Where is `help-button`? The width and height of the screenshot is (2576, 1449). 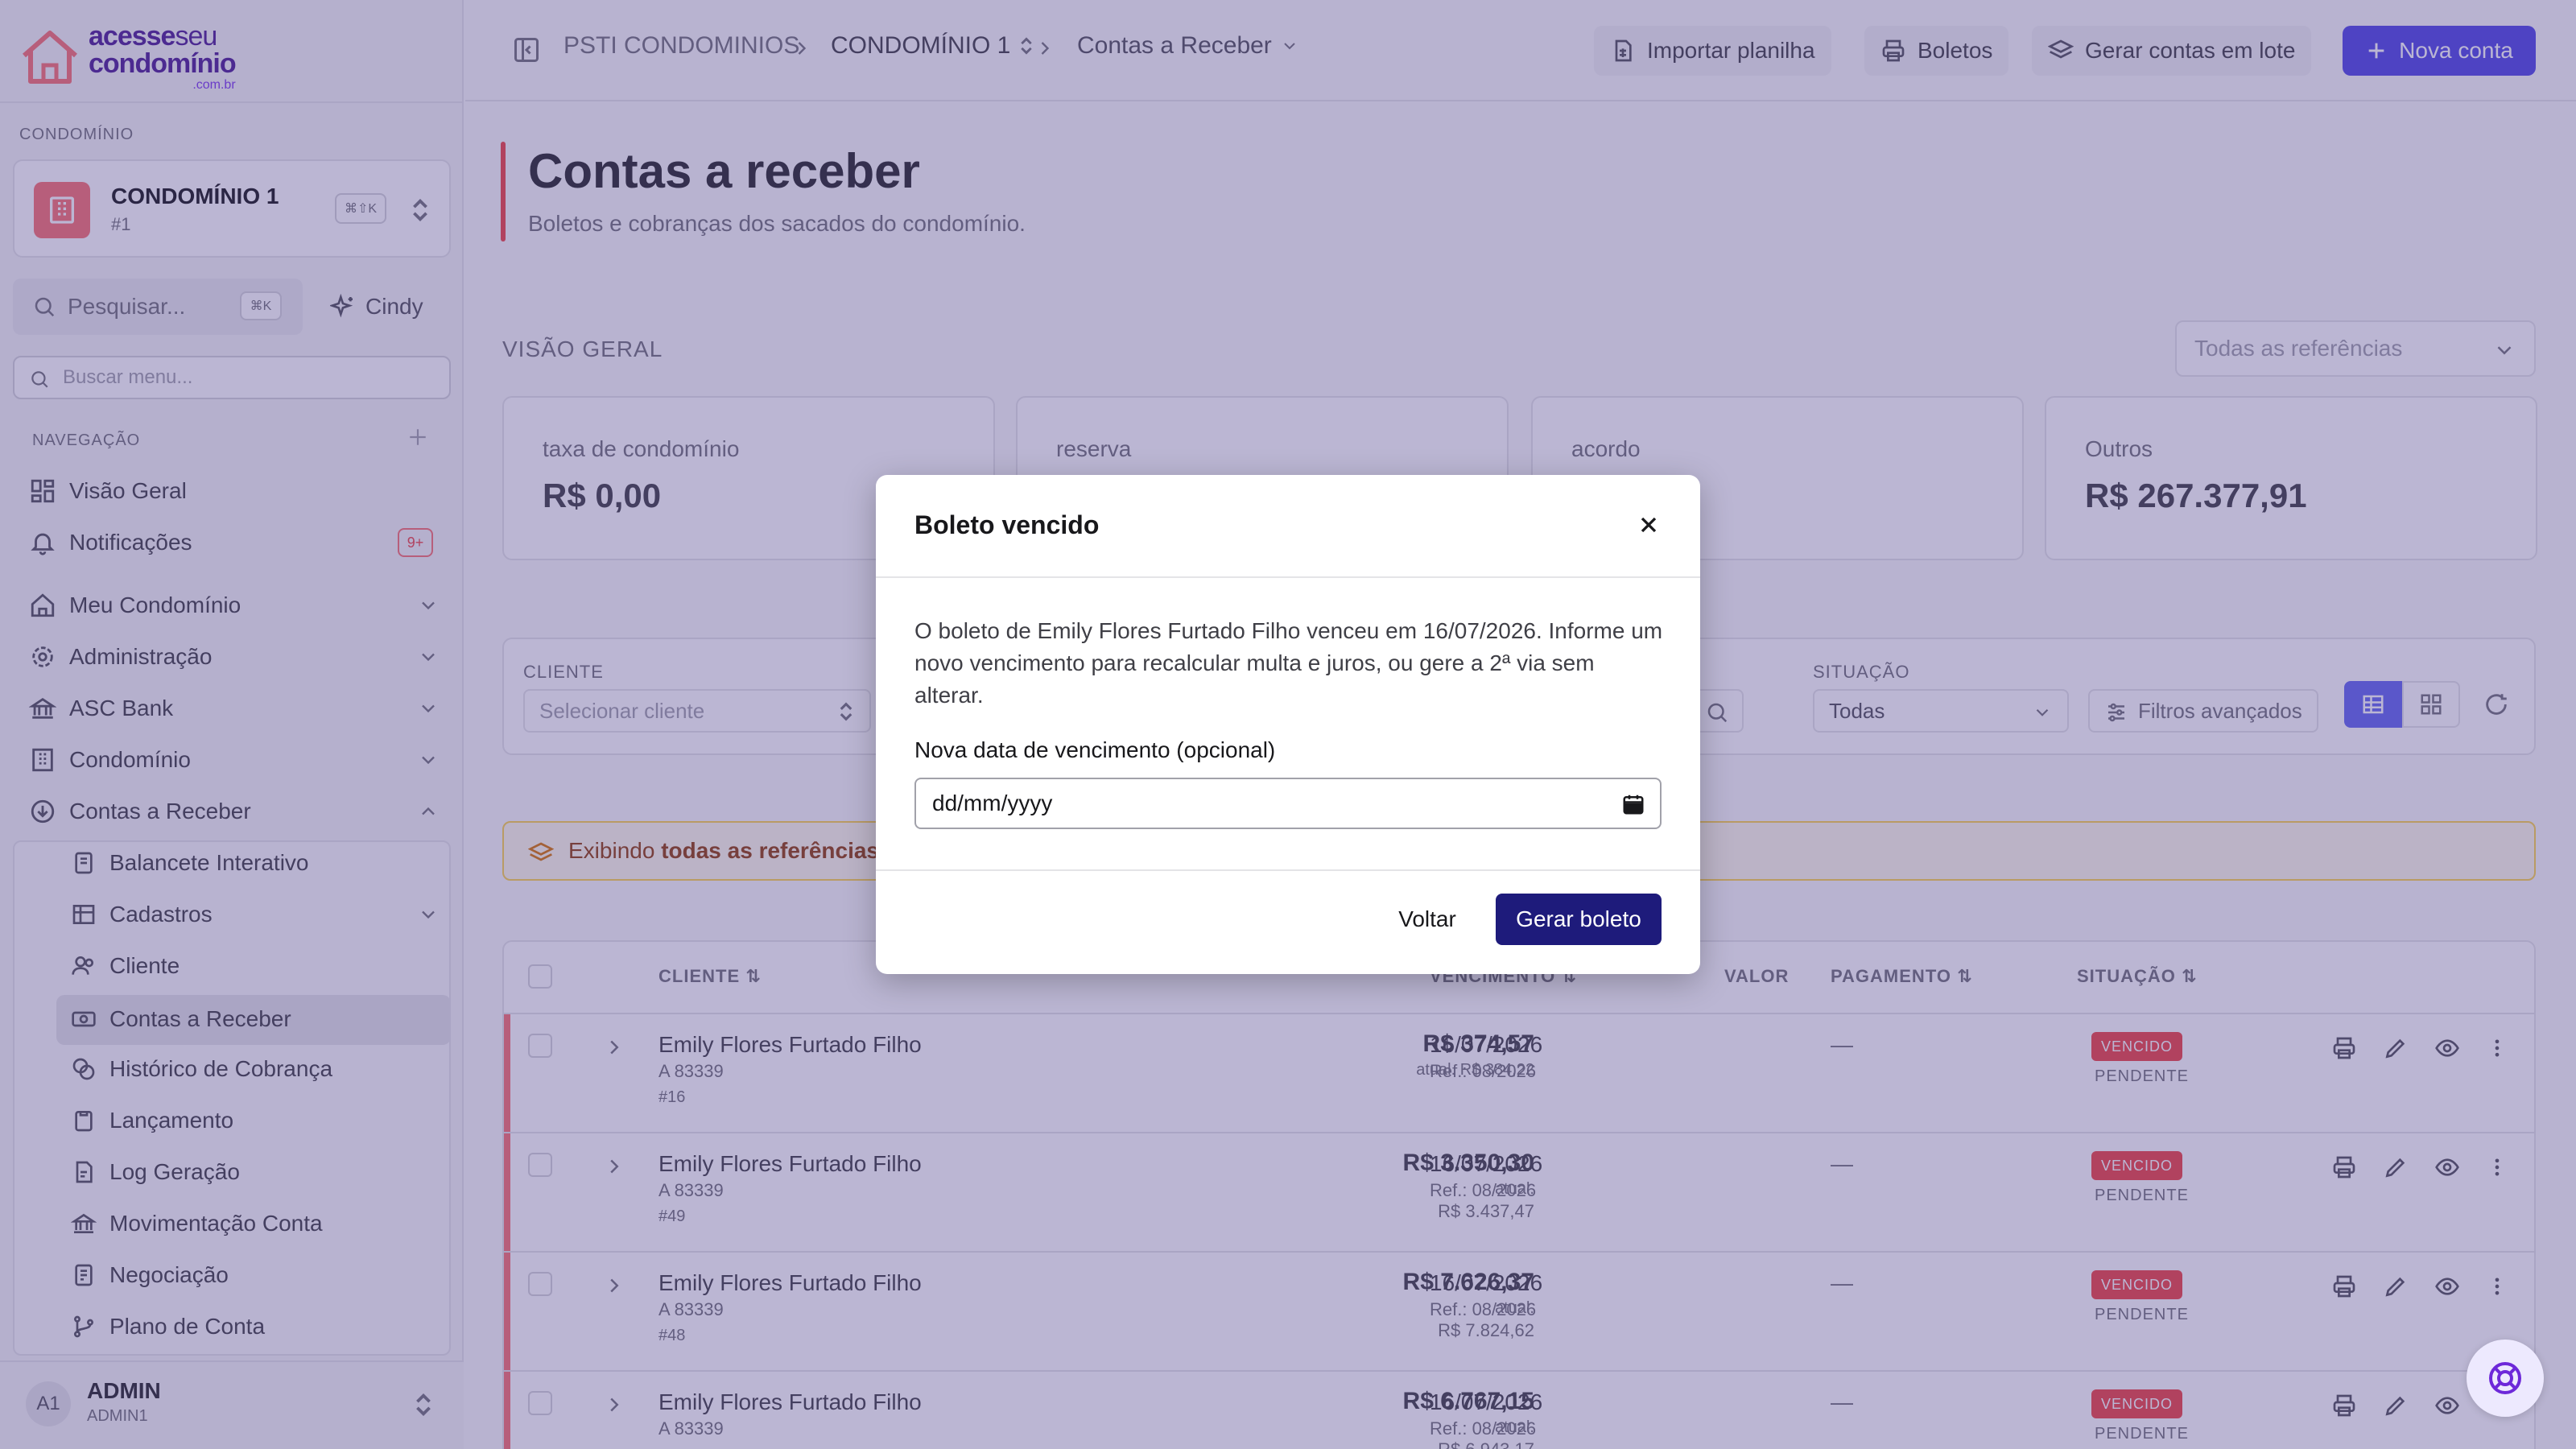
help-button is located at coordinates (2505, 1378).